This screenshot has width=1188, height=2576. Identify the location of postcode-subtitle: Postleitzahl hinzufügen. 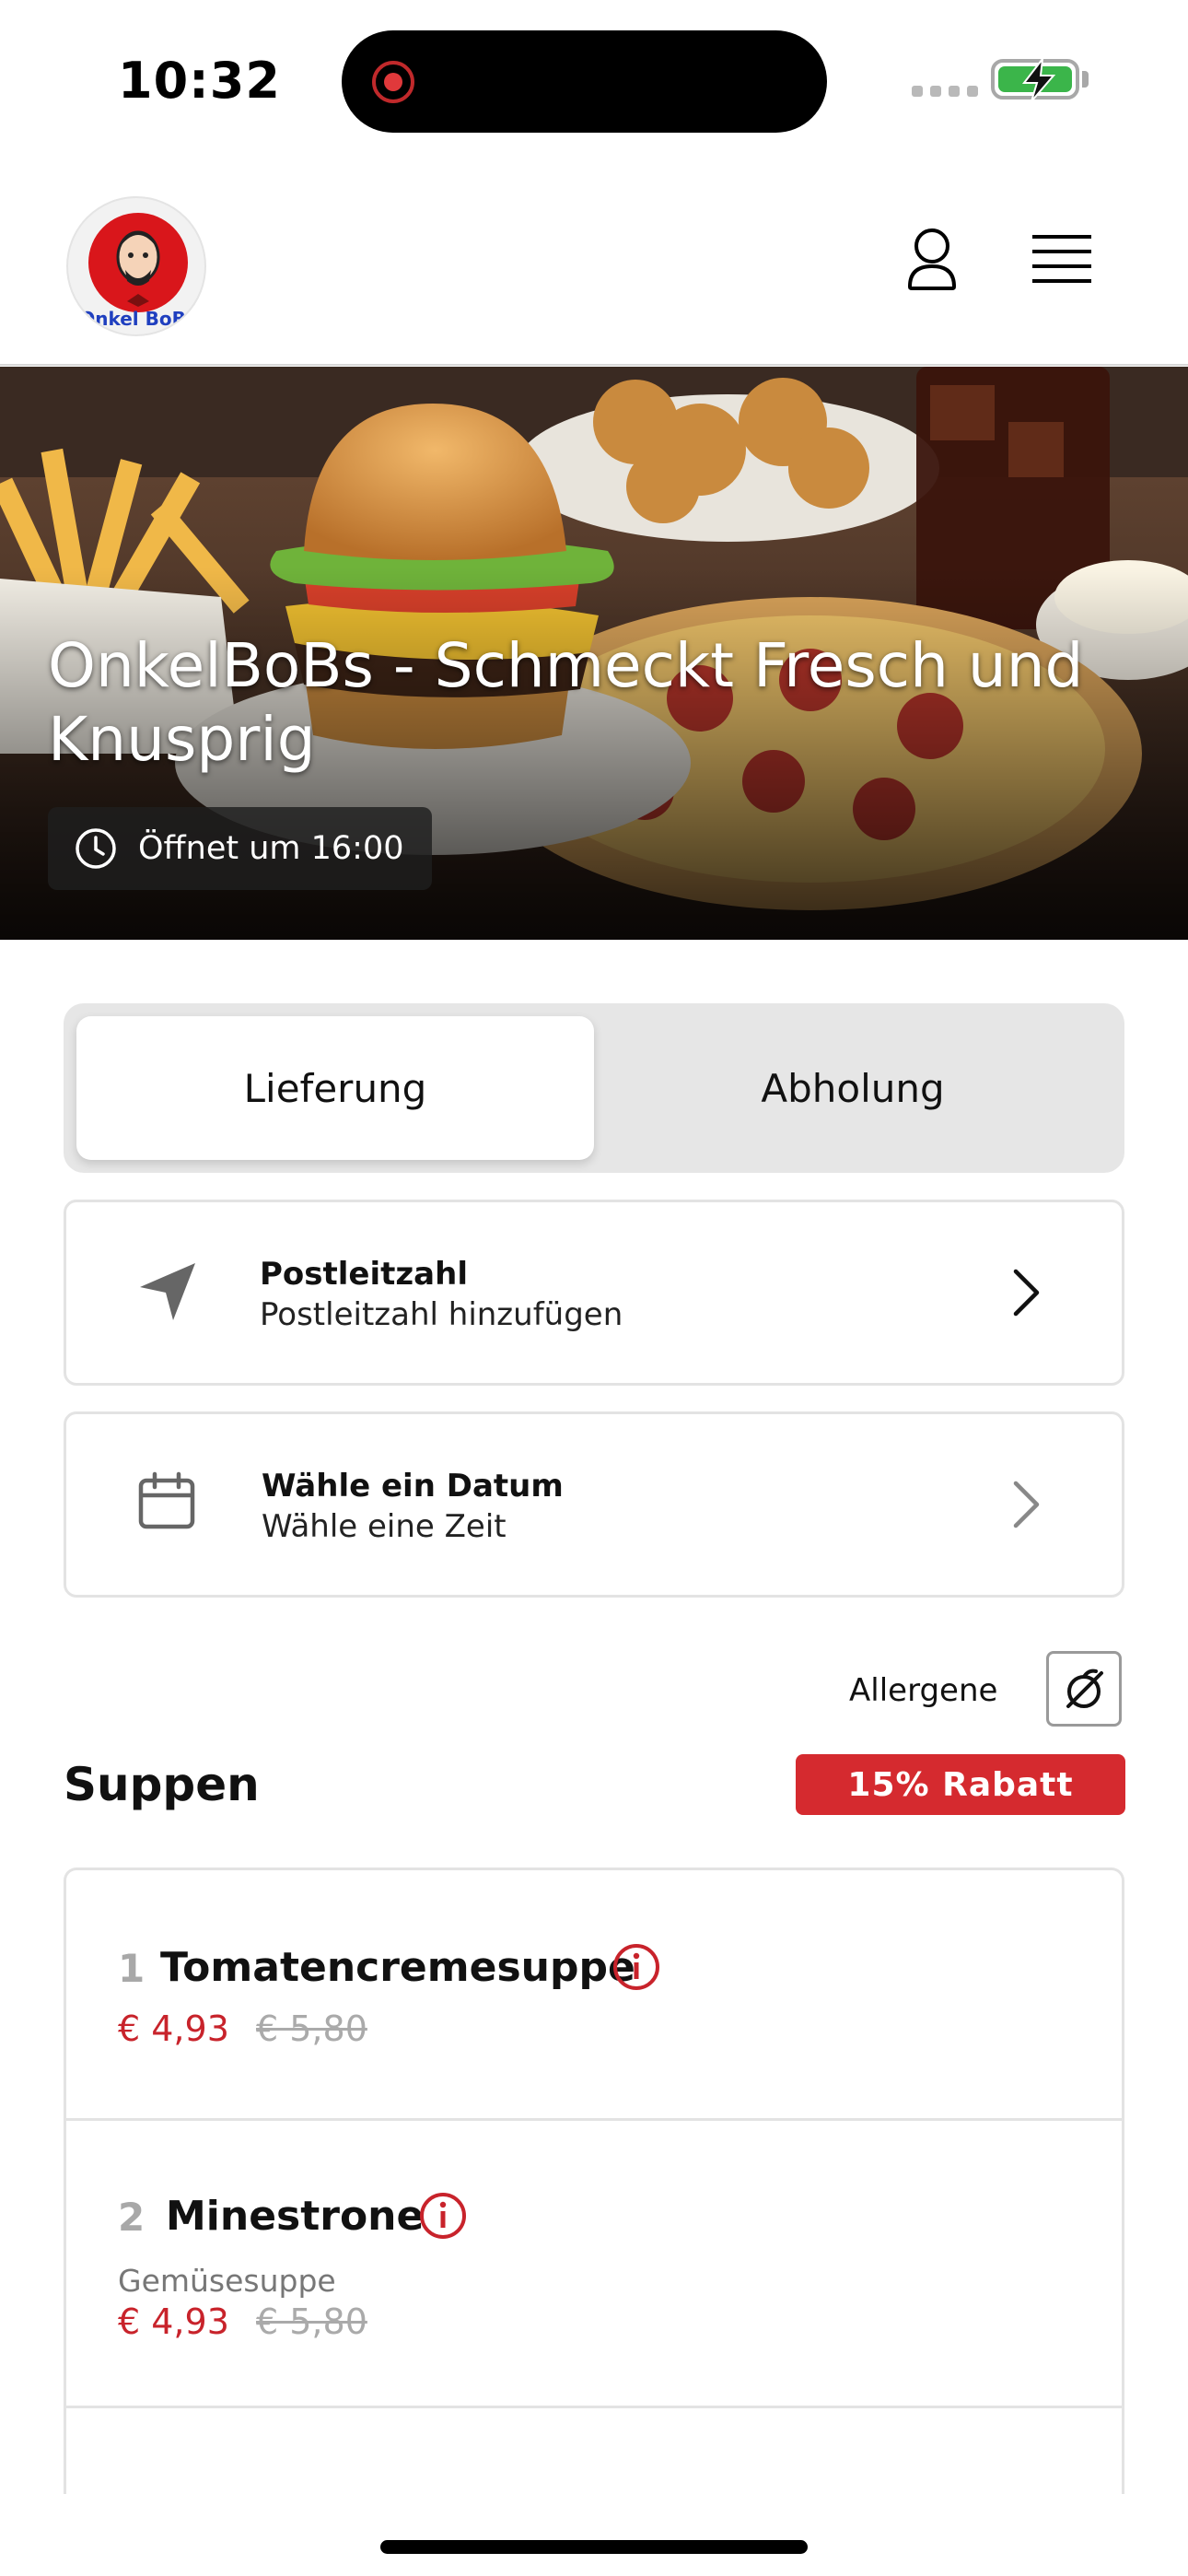
(441, 1314).